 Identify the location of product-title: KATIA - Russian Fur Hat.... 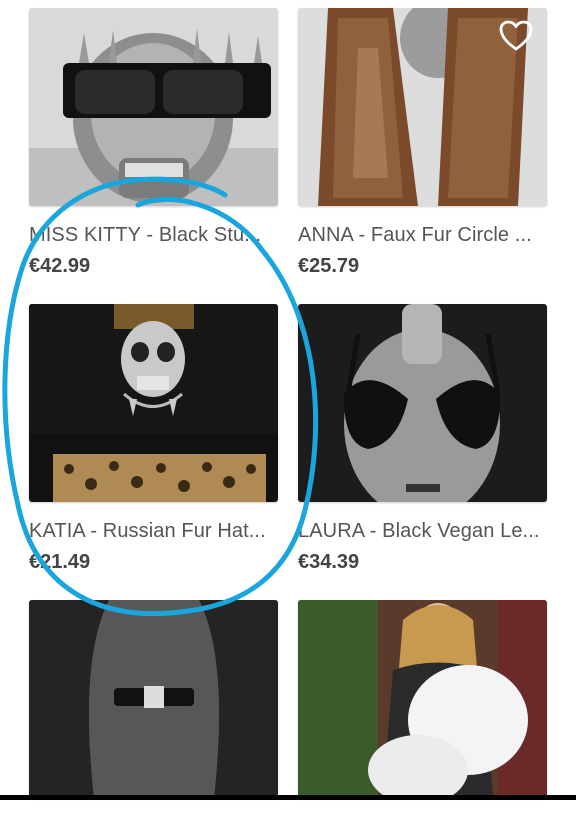
(153, 531).